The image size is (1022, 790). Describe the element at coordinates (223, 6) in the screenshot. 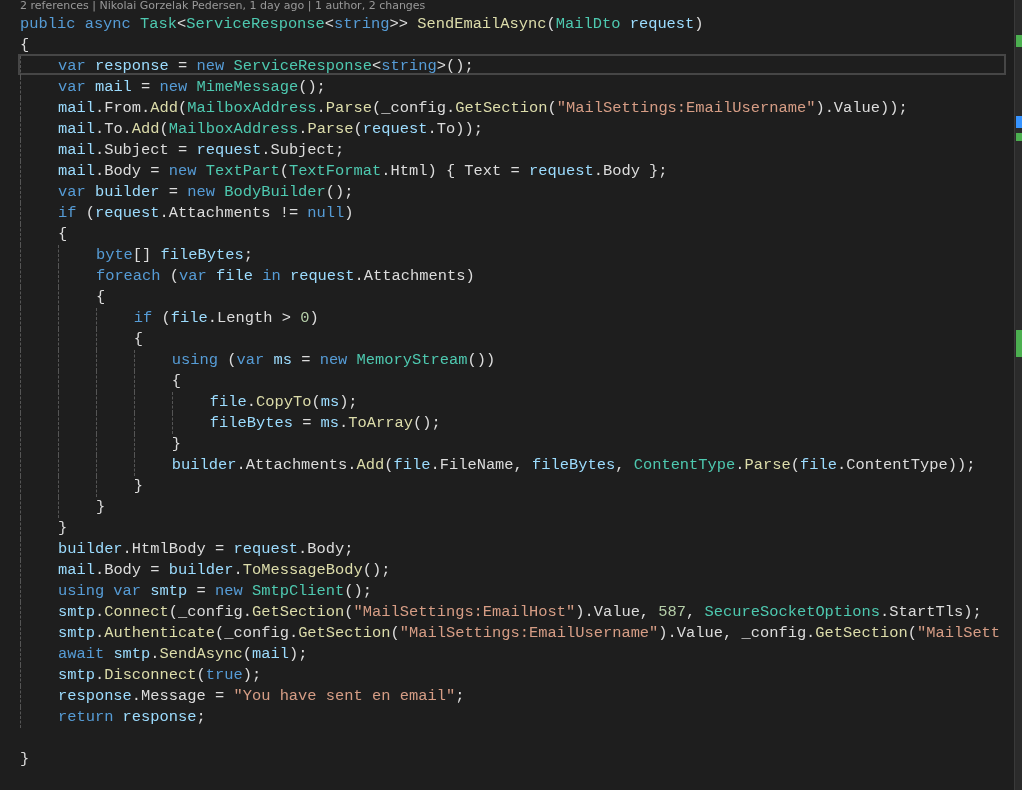

I see `code-lens-info: 2 references | Nikolai Gorzelak Pedersen, 1 day ago | 1 author, 2 changes` at that location.